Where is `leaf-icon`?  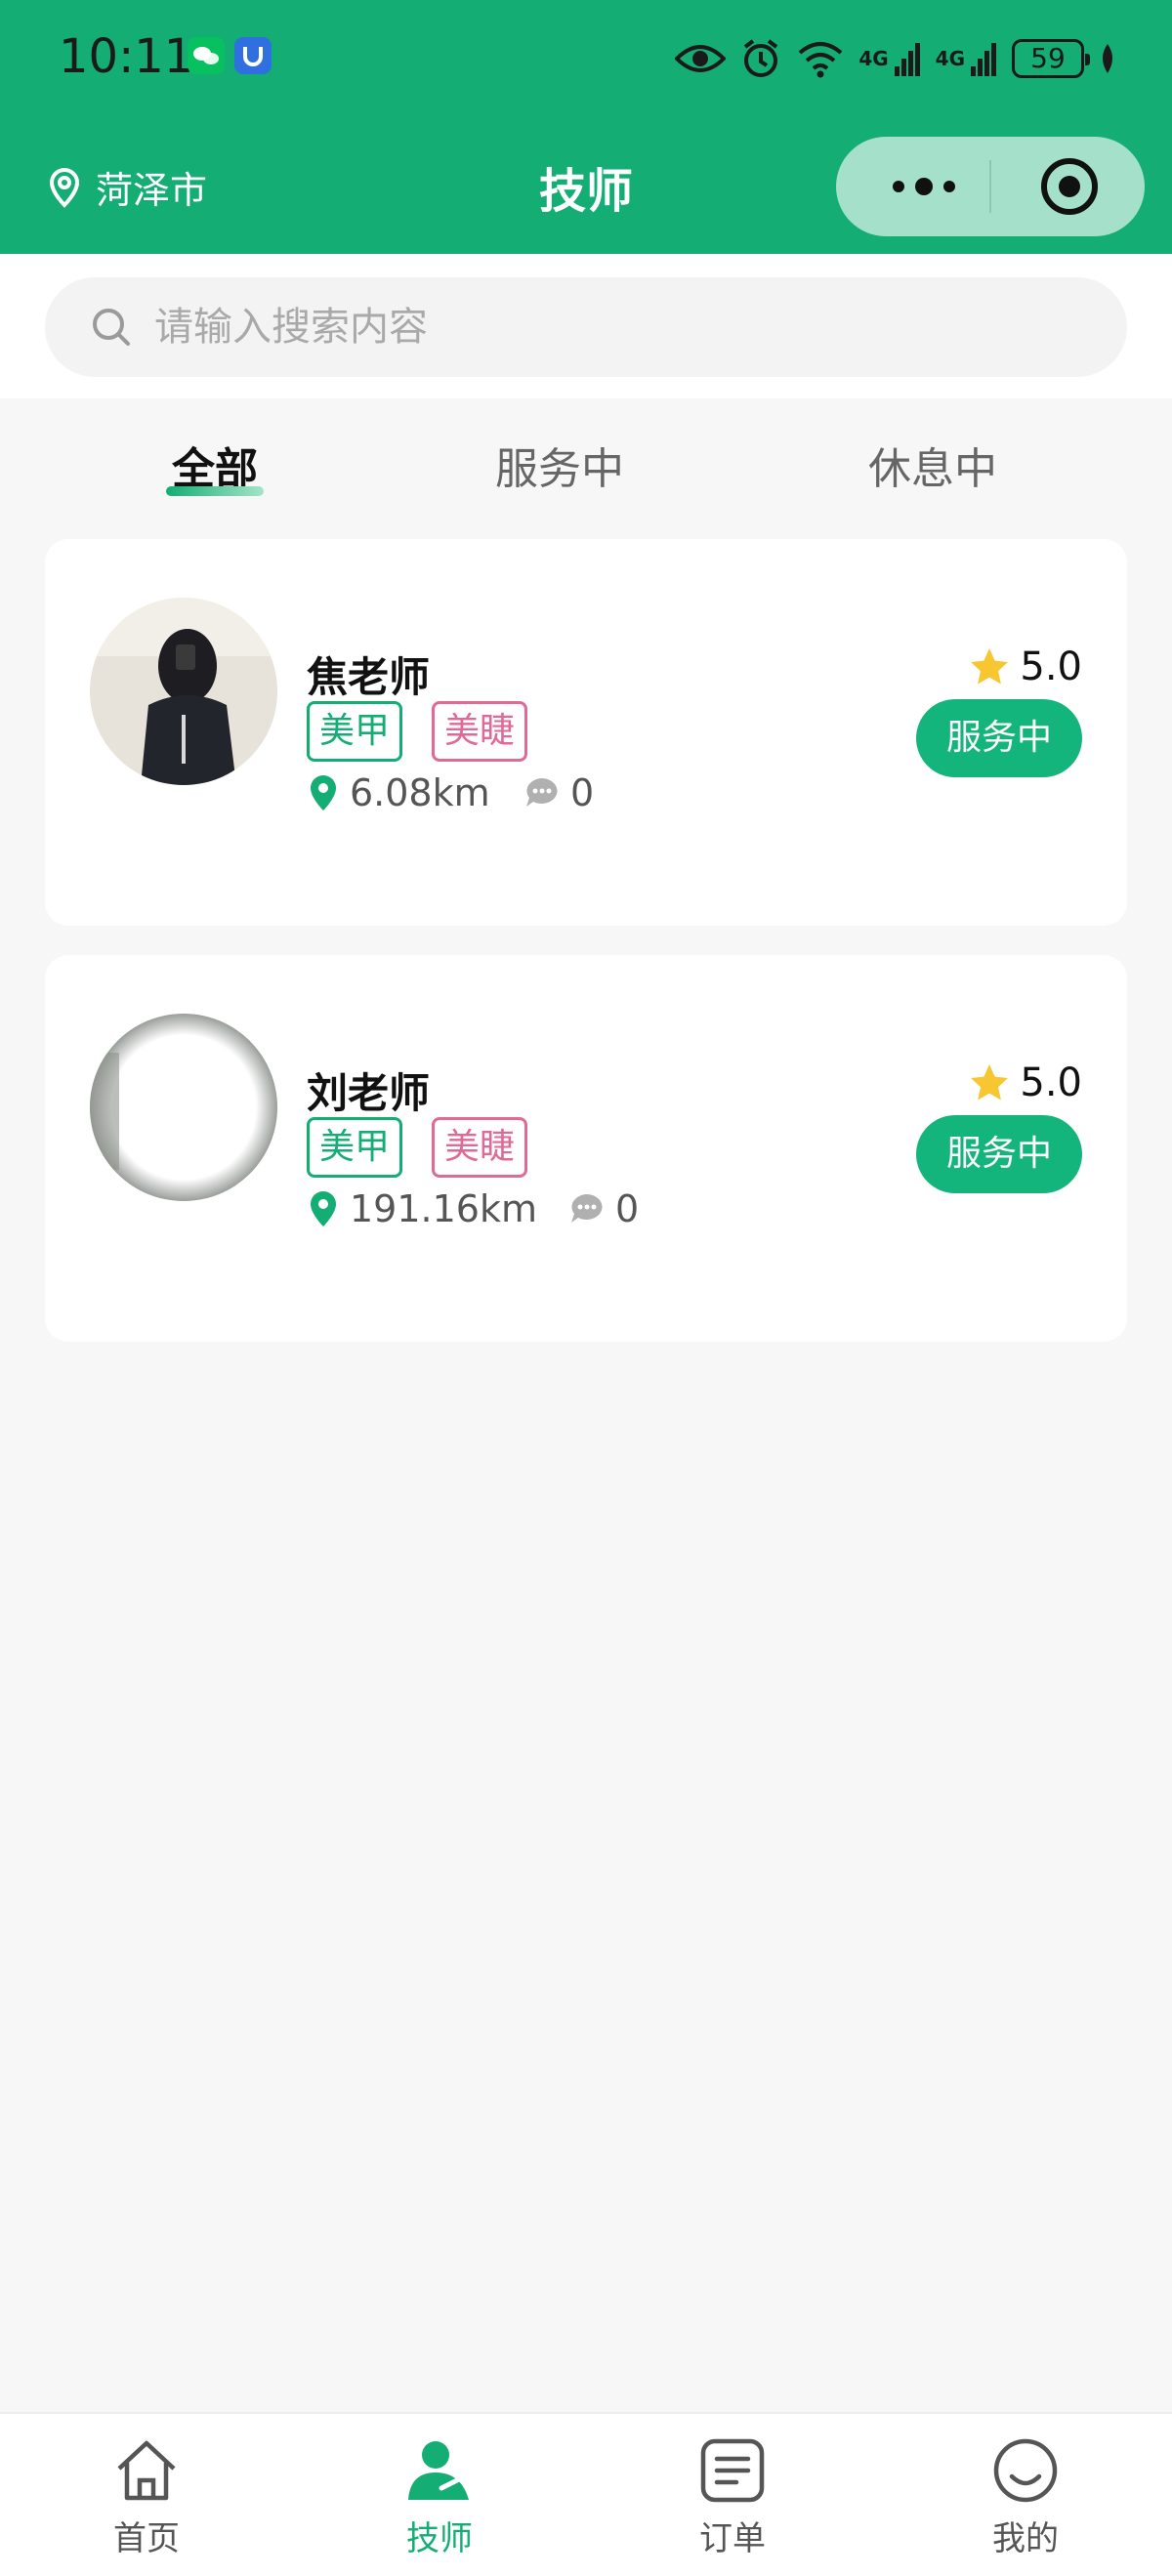 leaf-icon is located at coordinates (1107, 58).